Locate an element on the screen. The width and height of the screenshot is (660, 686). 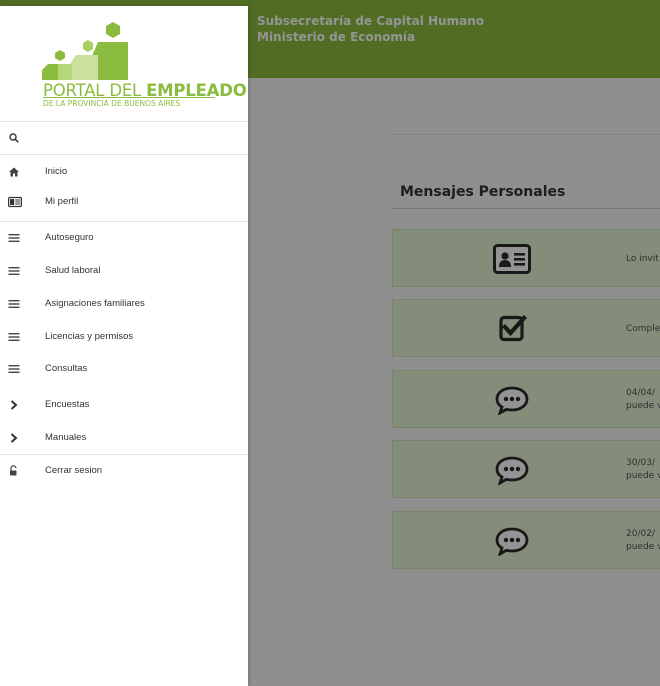
sidebar-item-asignaciones-familiares: Asignaciones familiares is located at coordinates (124, 304).